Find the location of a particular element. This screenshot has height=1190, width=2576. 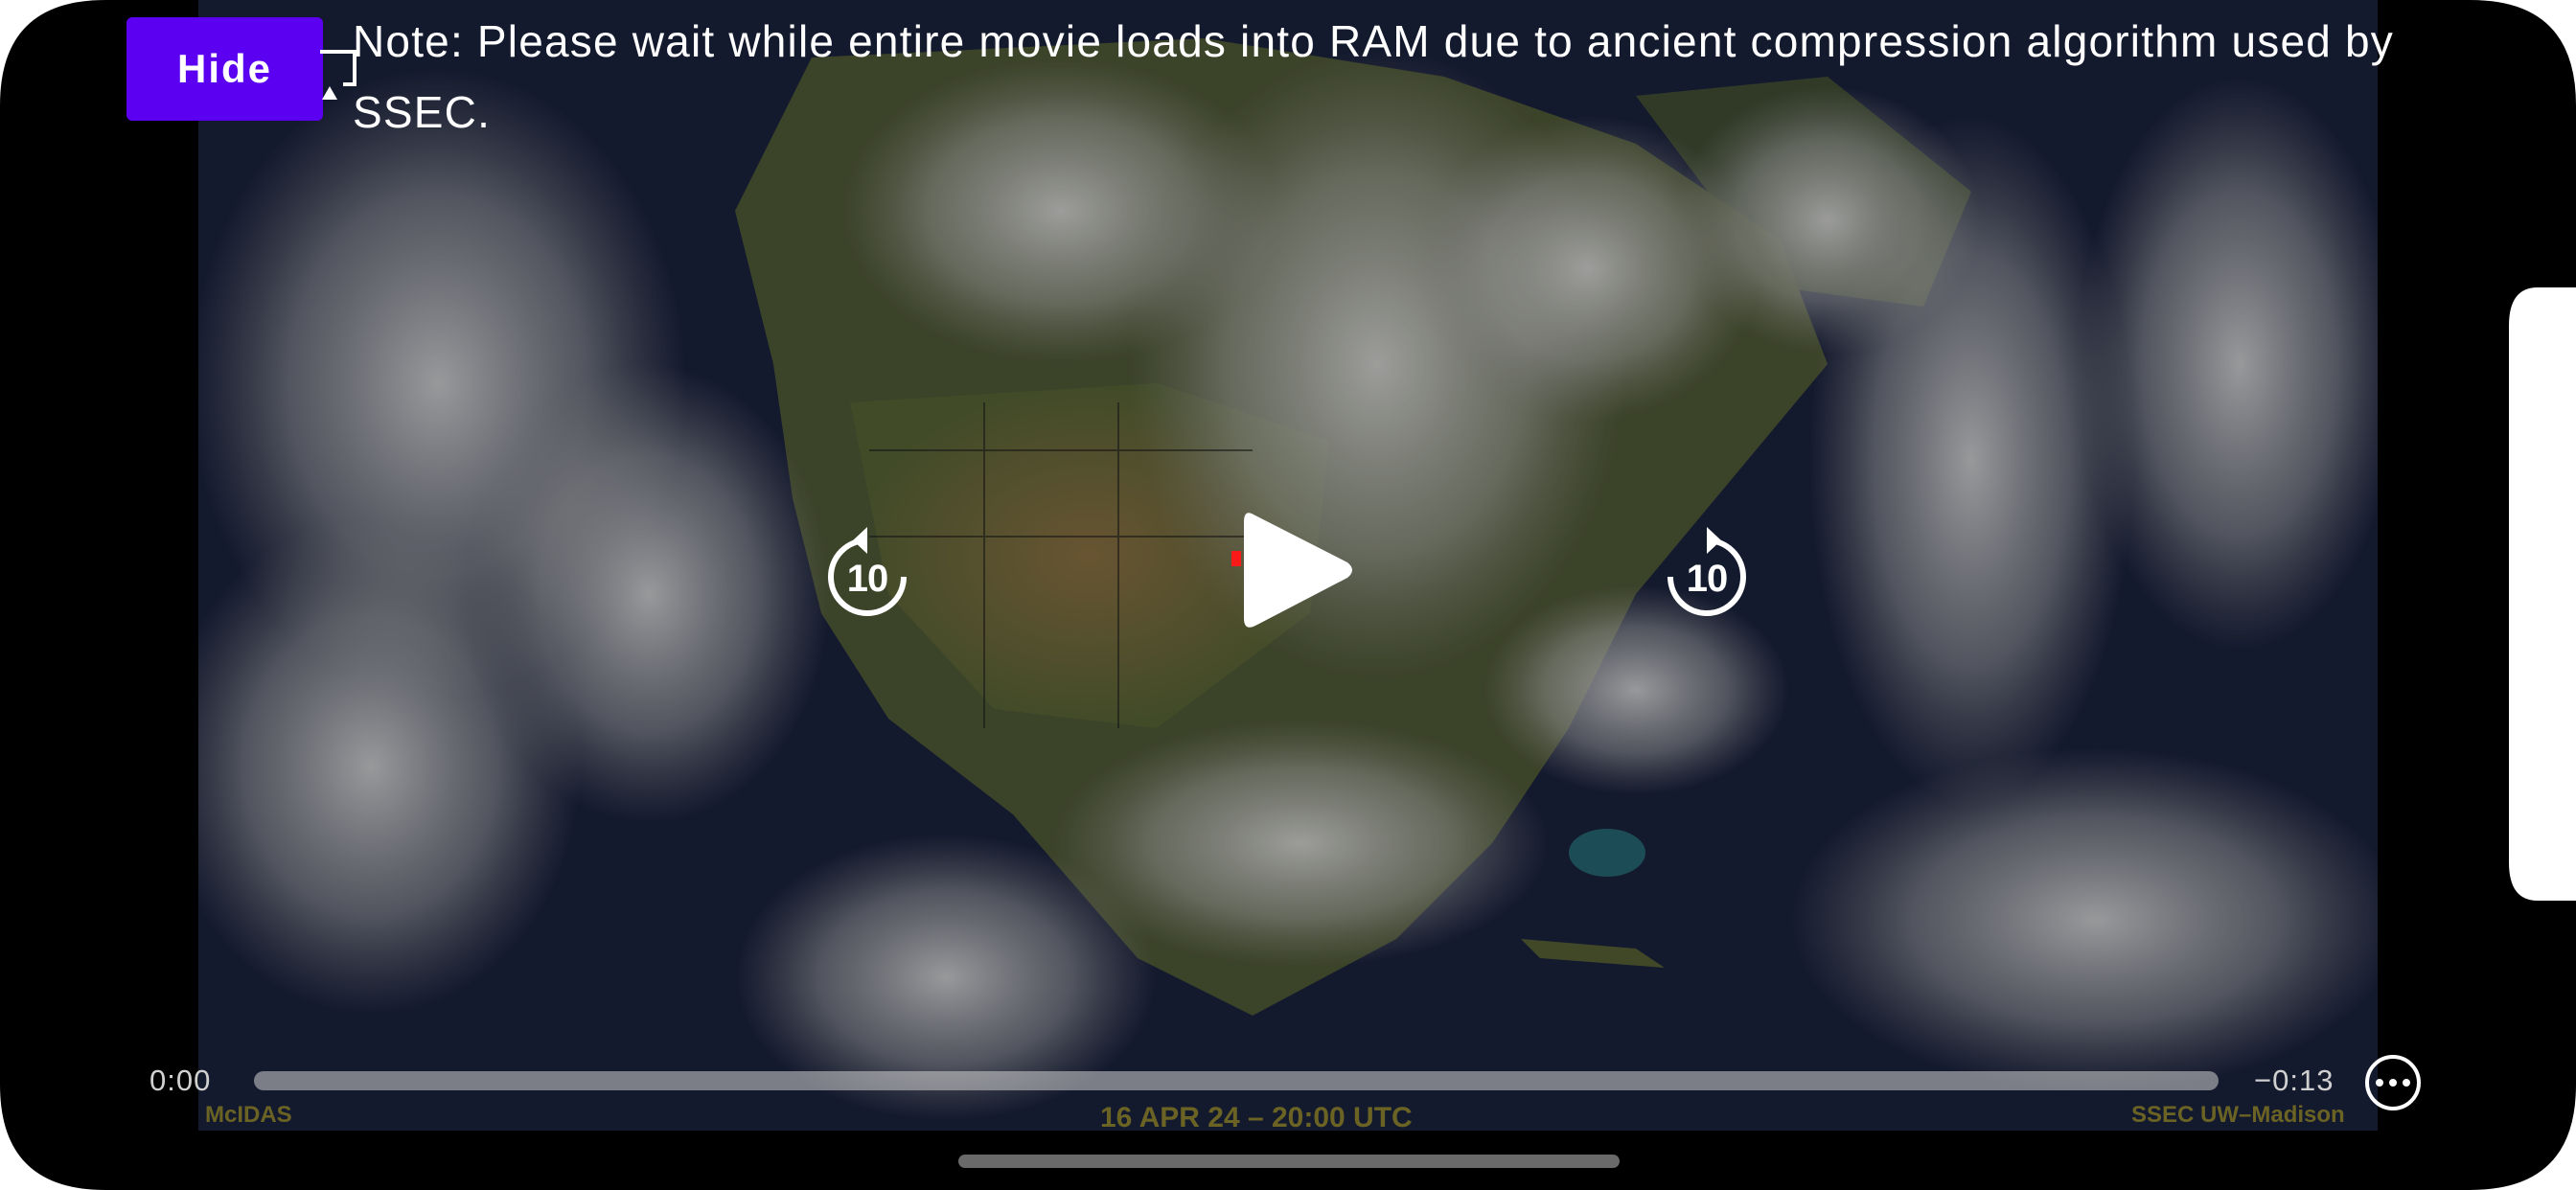

hide-button: Hide is located at coordinates (224, 69).